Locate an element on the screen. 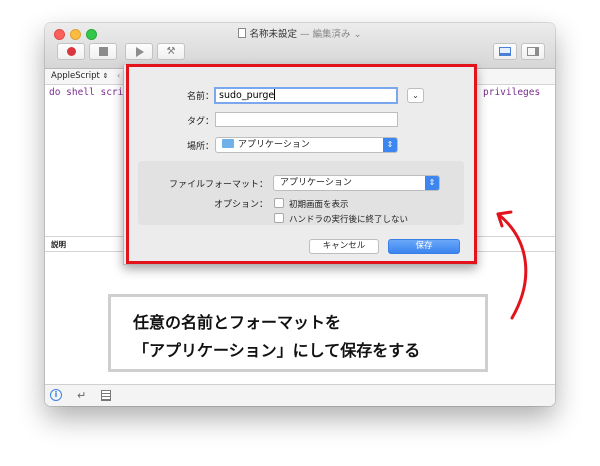 The width and height of the screenshot is (600, 466). title-chevron-icon: ⌄ is located at coordinates (358, 34).